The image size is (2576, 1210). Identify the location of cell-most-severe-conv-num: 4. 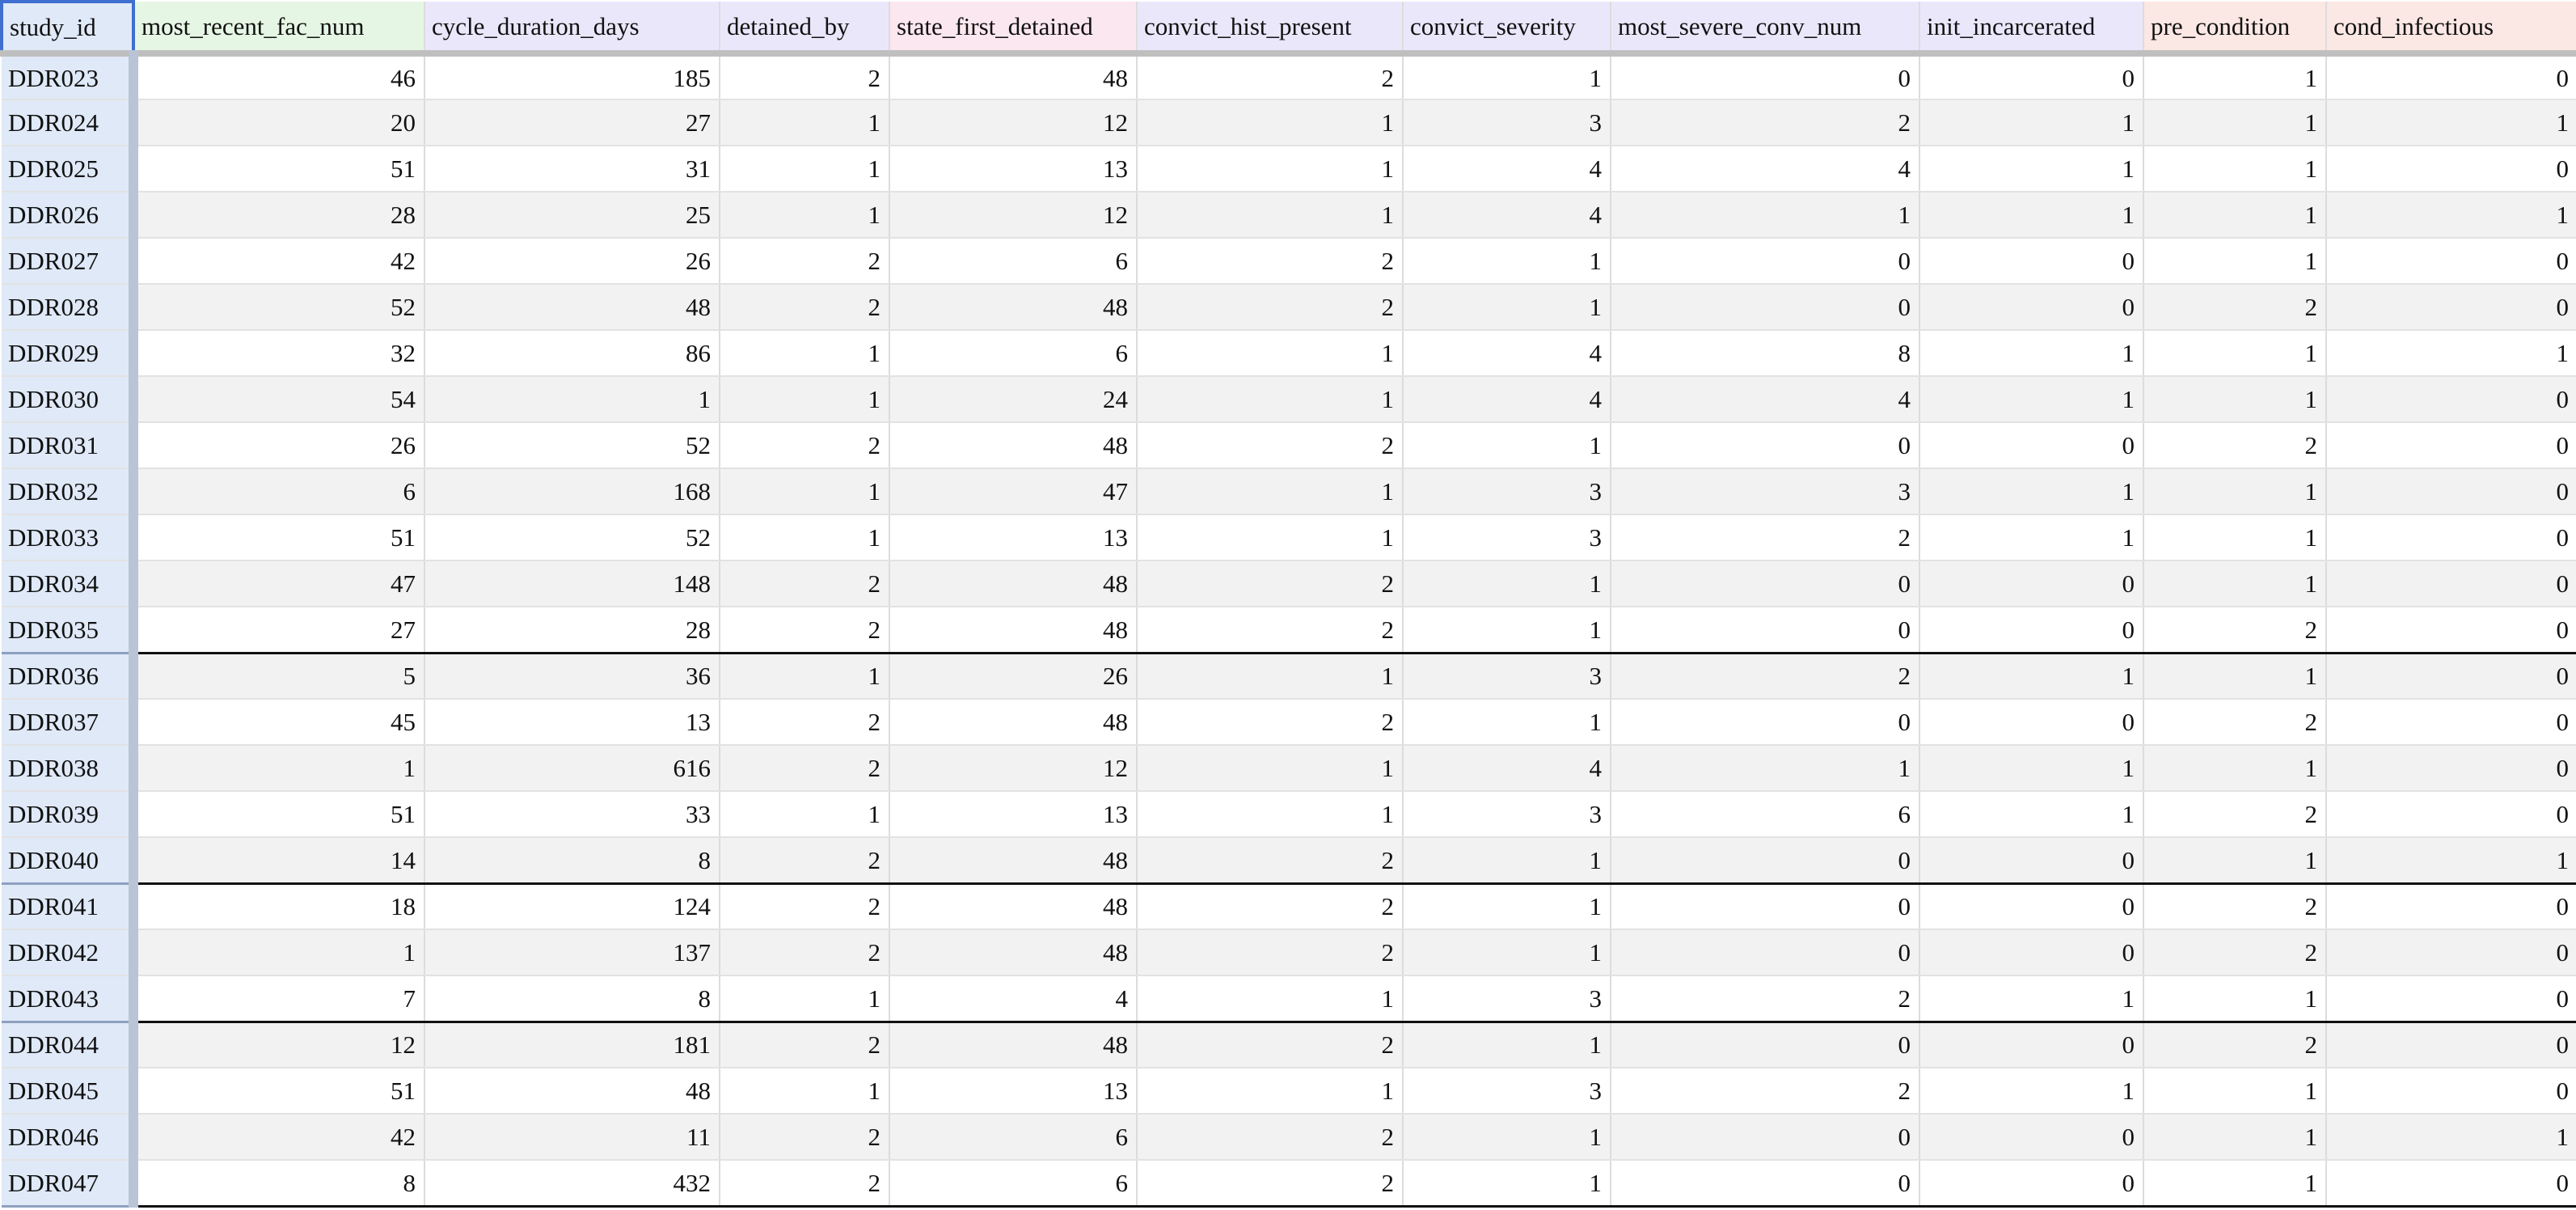
(1766, 399).